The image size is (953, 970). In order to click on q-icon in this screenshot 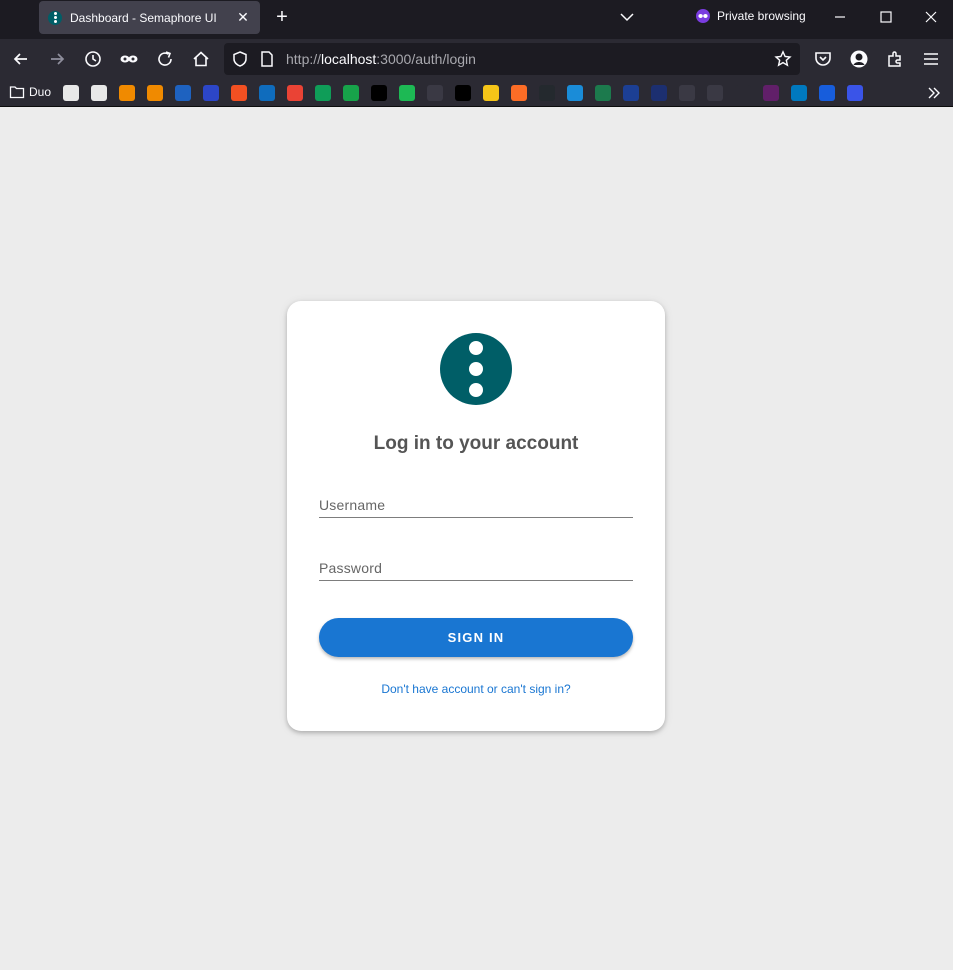, I will do `click(351, 93)`.